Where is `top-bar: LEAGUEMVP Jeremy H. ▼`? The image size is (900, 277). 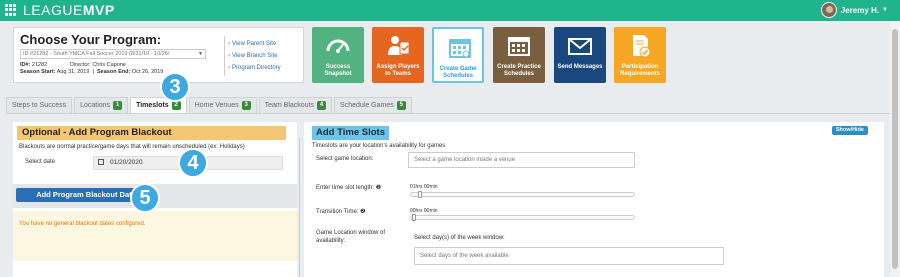 top-bar: LEAGUEMVP Jeremy H. ▼ is located at coordinates (450, 10).